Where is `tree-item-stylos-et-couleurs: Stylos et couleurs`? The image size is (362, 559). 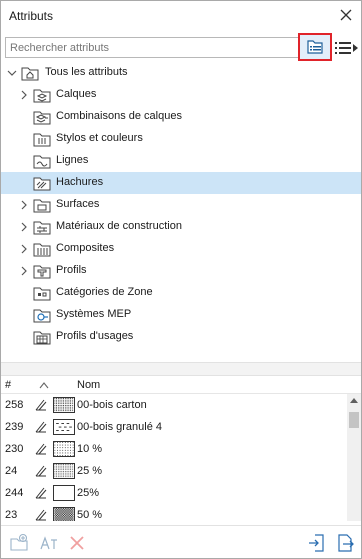
tree-item-stylos-et-couleurs: Stylos et couleurs is located at coordinates (181, 139).